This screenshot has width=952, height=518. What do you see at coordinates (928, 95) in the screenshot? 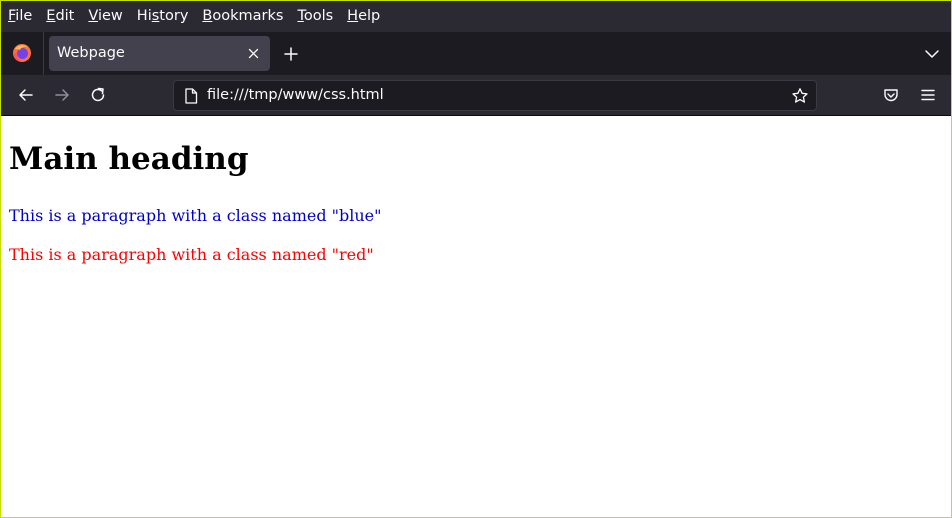
I see `hamburger-menu-icon` at bounding box center [928, 95].